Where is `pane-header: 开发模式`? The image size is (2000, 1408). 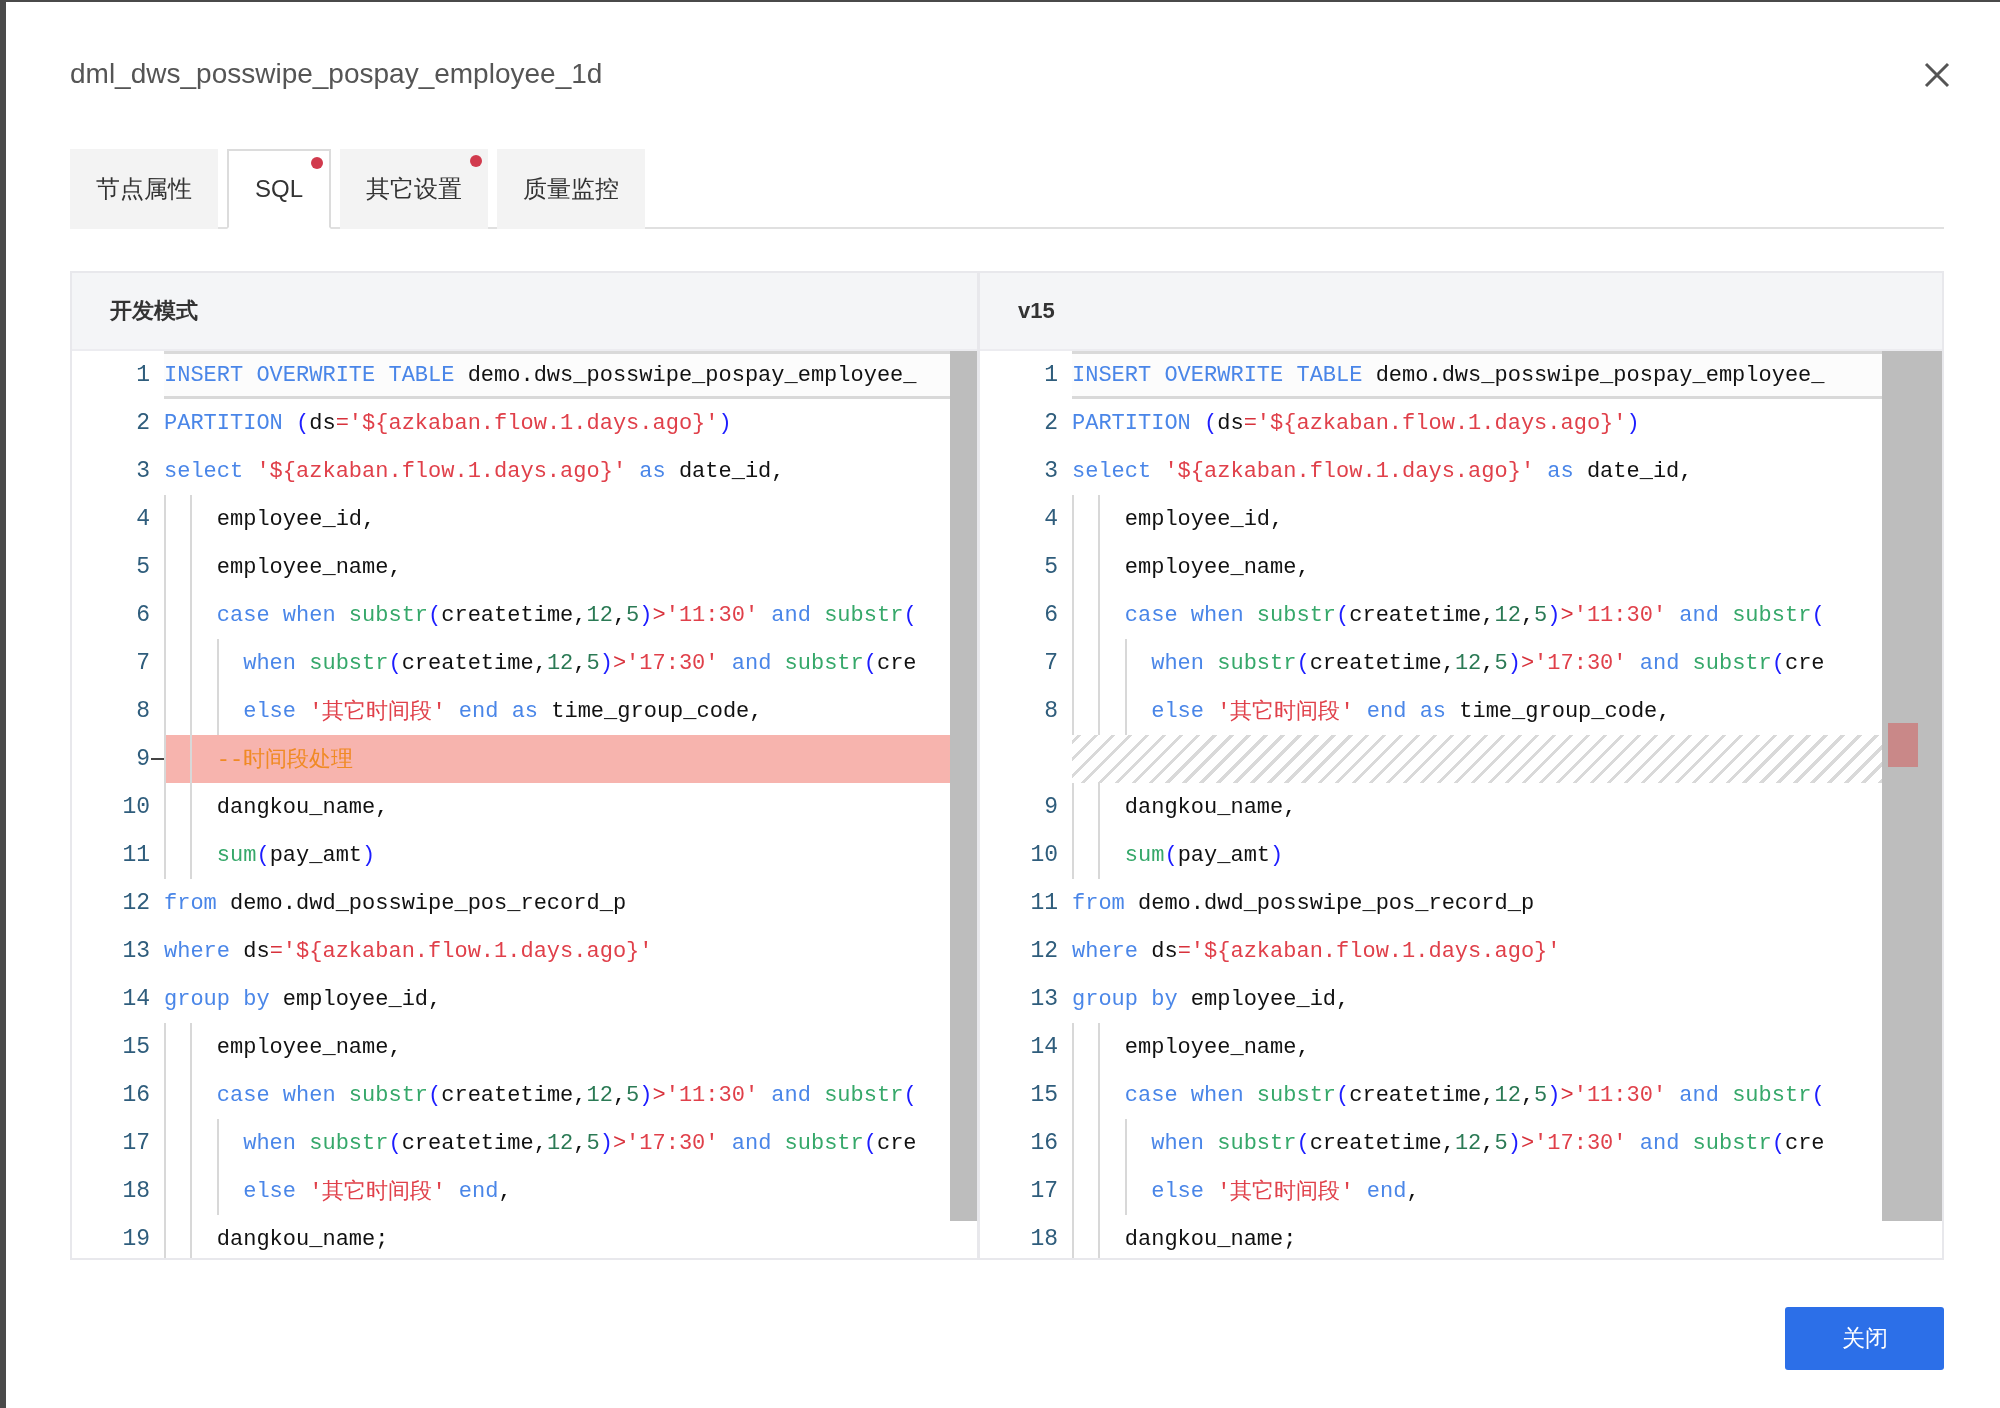 pane-header: 开发模式 is located at coordinates (524, 312).